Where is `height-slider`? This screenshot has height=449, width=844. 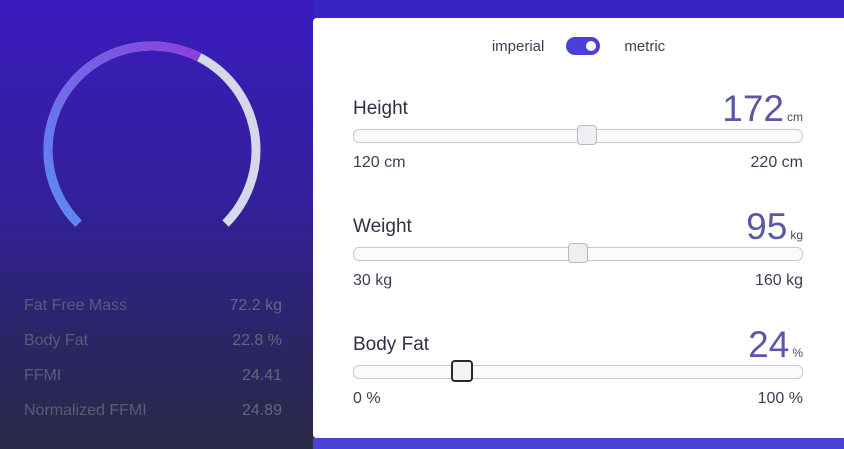
height-slider is located at coordinates (578, 135).